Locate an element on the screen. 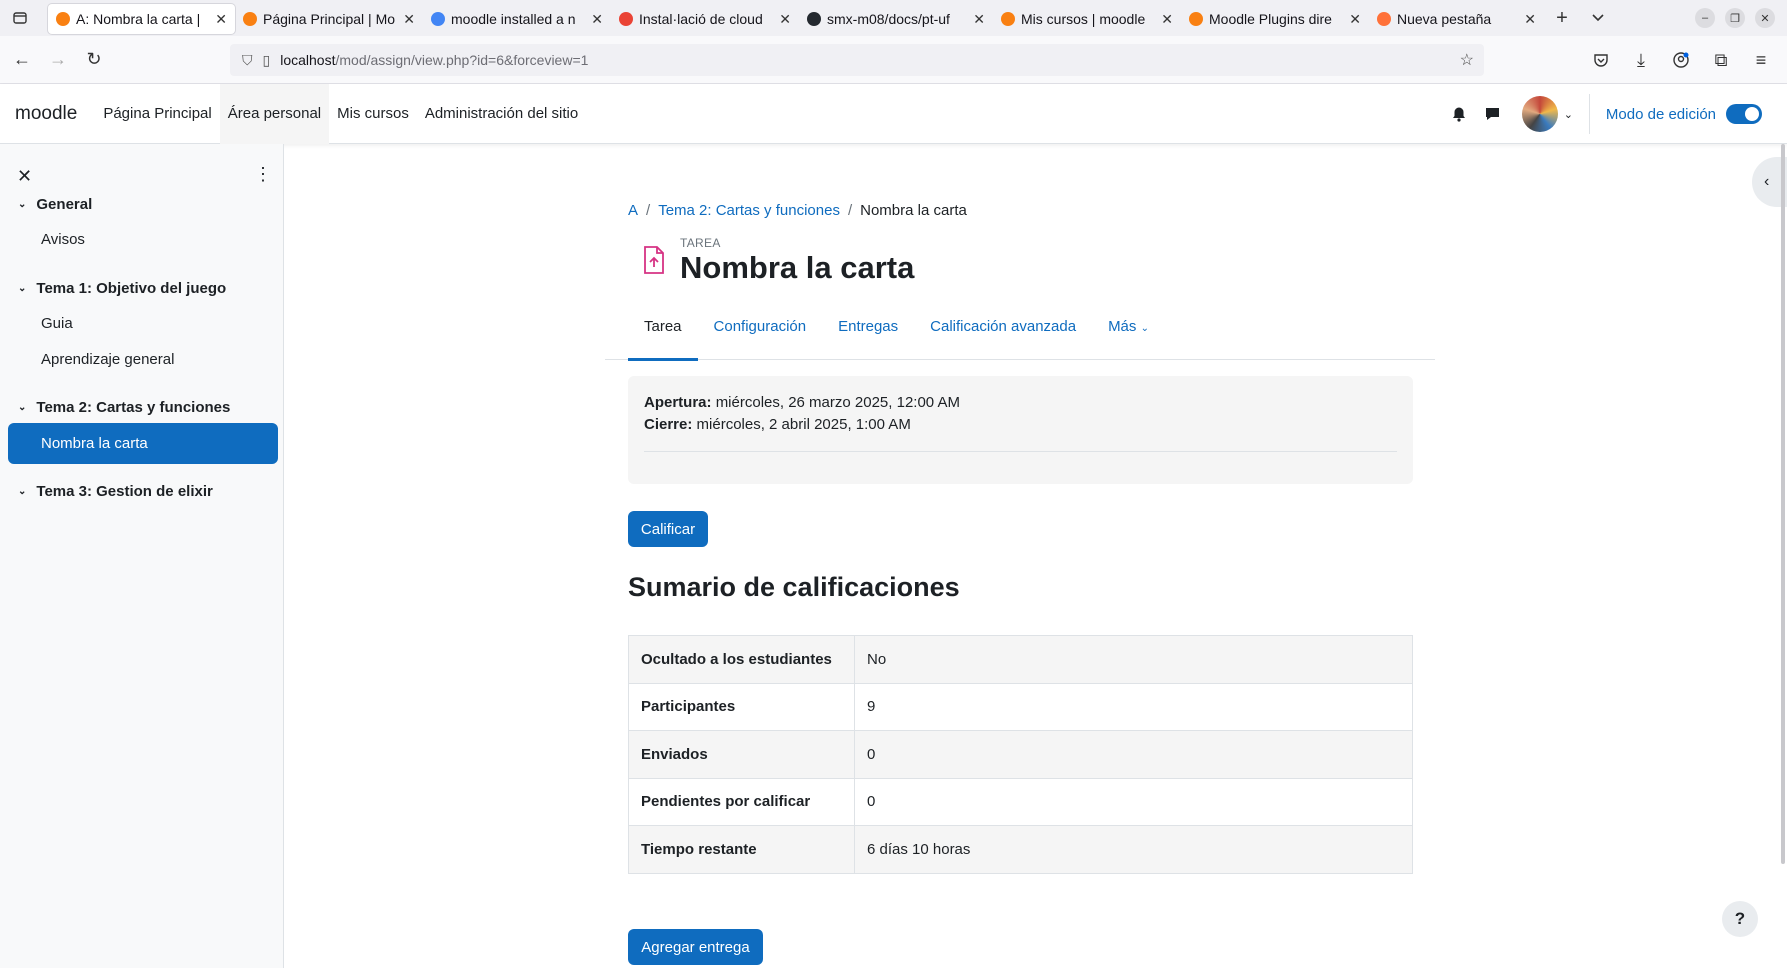 The height and width of the screenshot is (968, 1787). url-path: /mod/assign/view.php?id=6&forceview=1 is located at coordinates (462, 60).